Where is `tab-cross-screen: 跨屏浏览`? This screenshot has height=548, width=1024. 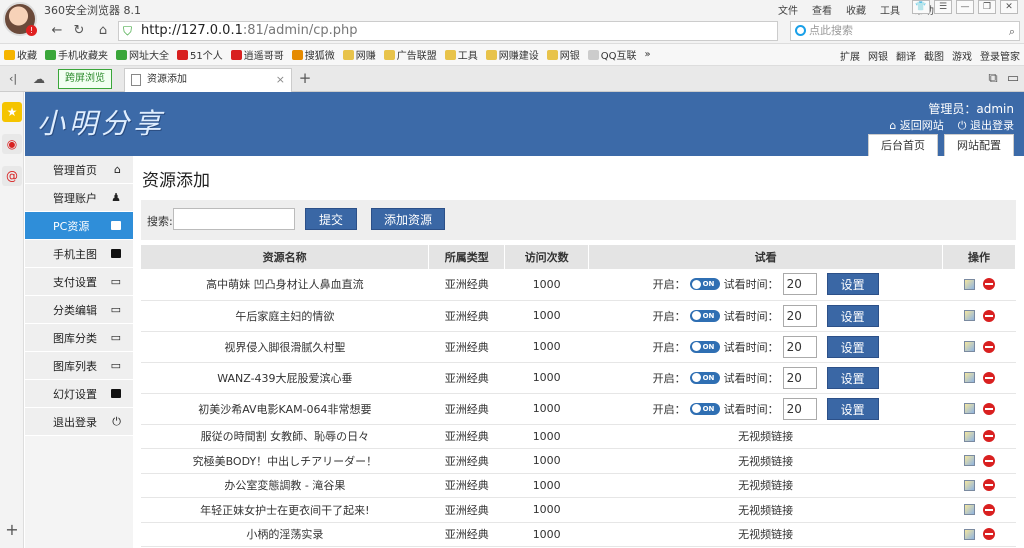
tab-cross-screen: 跨屏浏览 is located at coordinates (85, 79).